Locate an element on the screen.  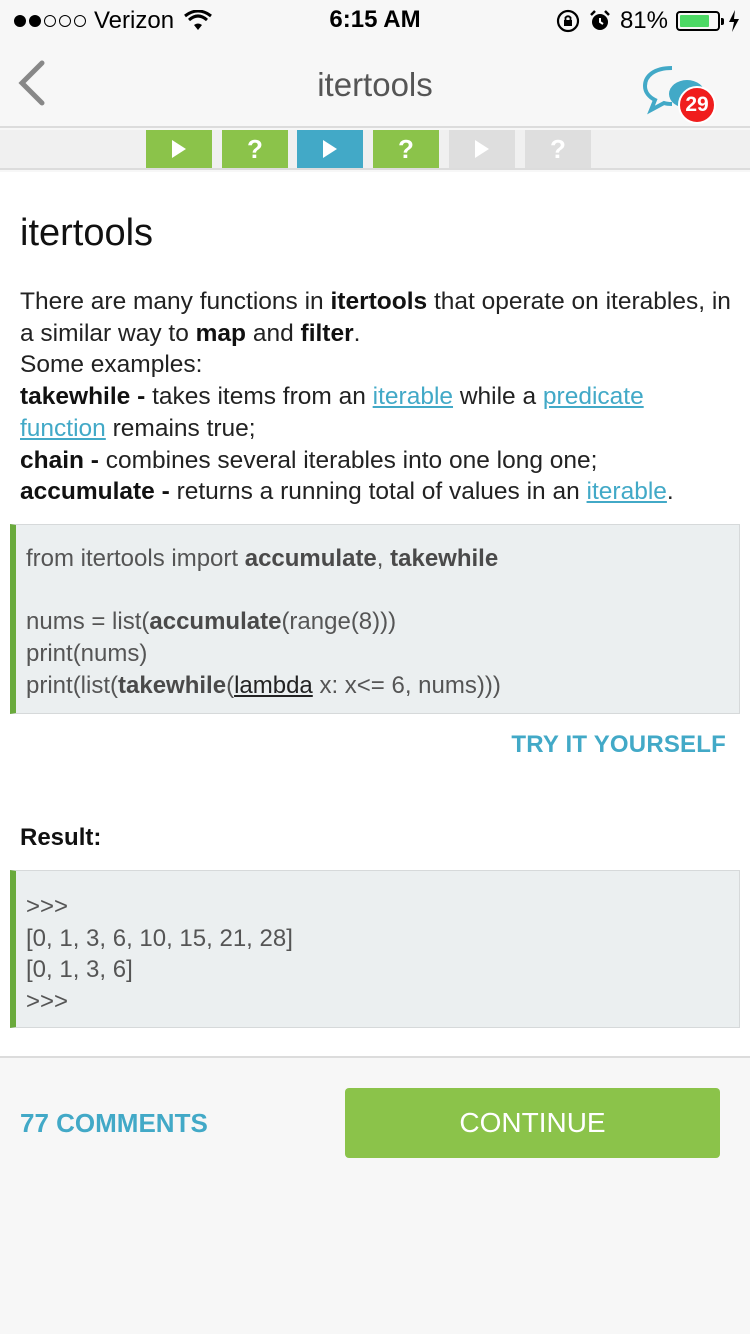
charging-icon is located at coordinates (734, 21).